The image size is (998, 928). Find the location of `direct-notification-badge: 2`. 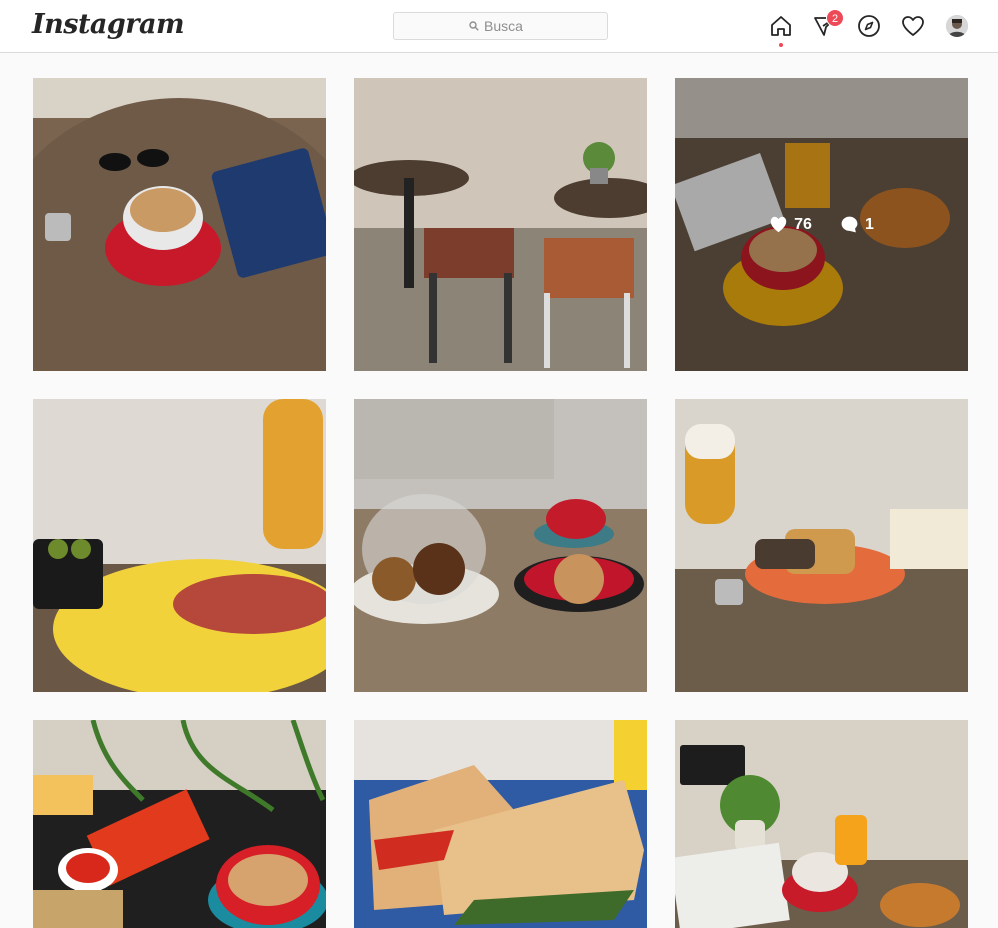

direct-notification-badge: 2 is located at coordinates (835, 18).